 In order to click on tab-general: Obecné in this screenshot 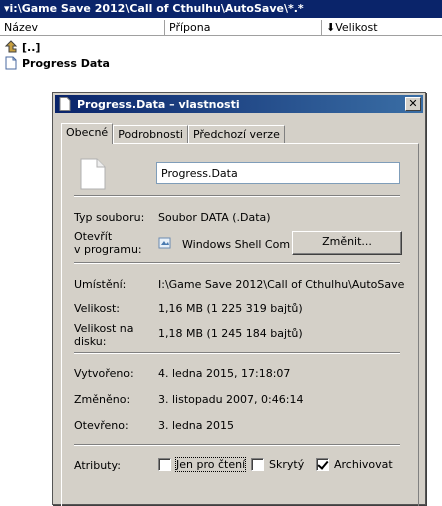, I will do `click(87, 133)`.